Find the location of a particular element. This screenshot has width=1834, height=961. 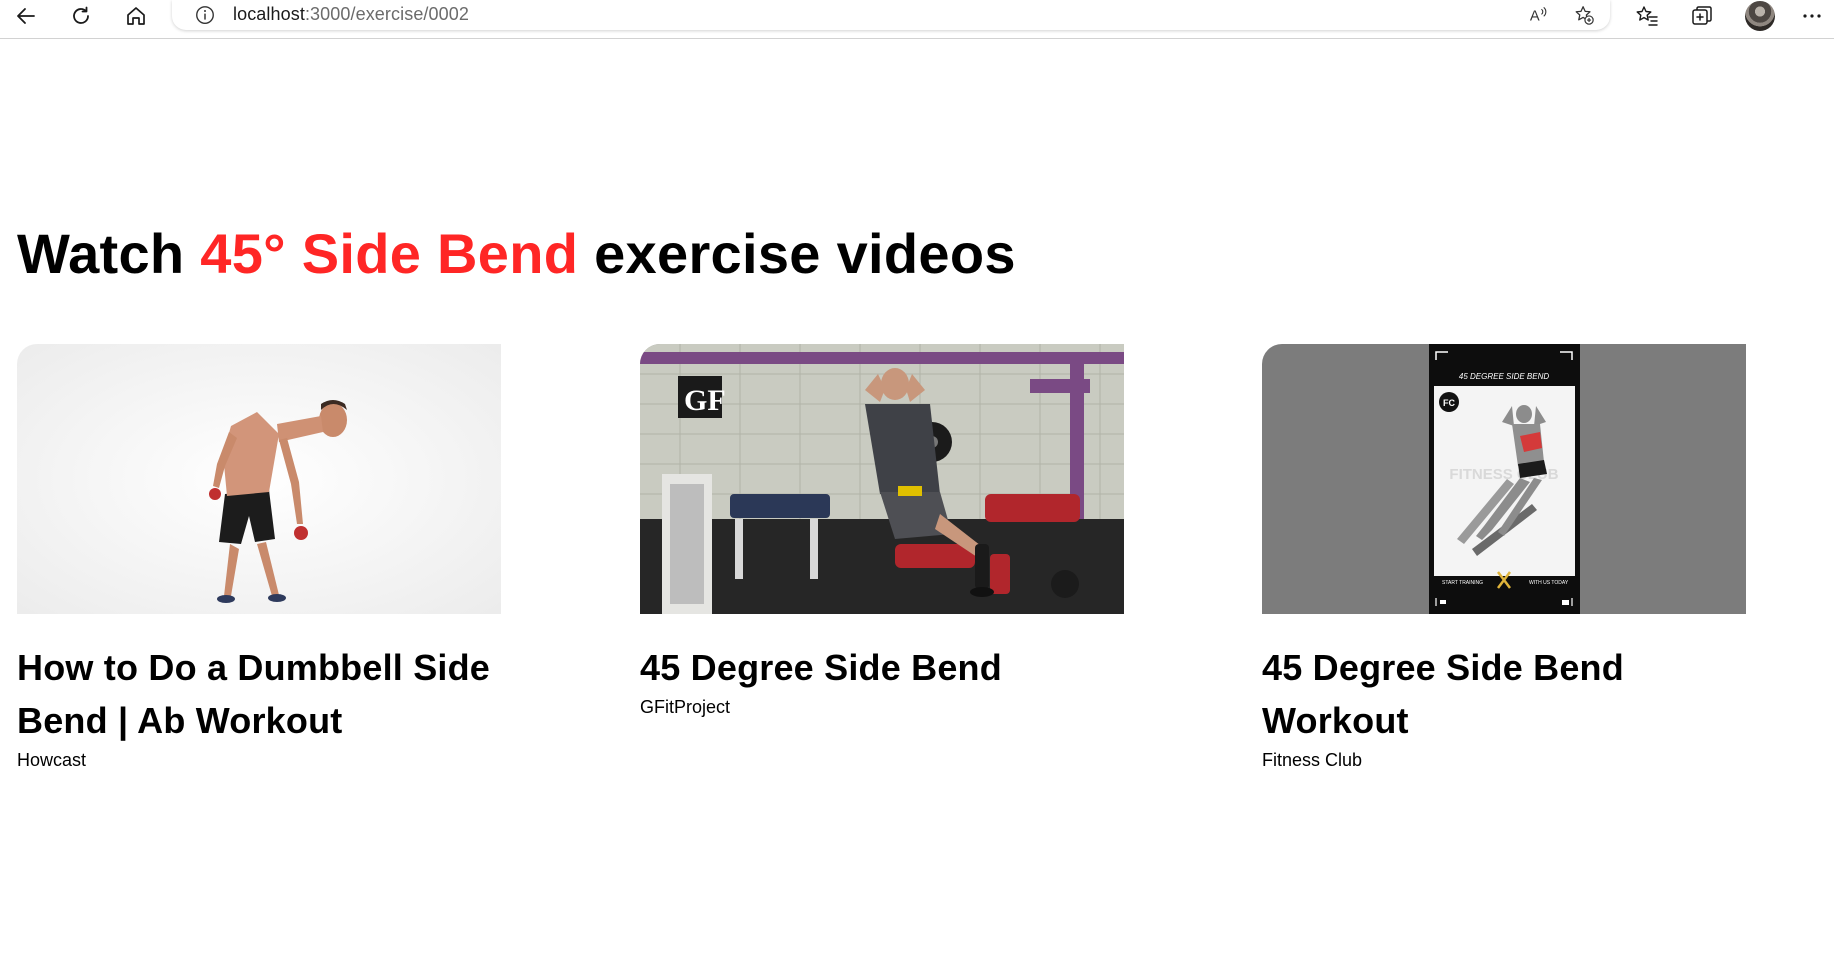

url-path: :3000/exercise/0002 is located at coordinates (386, 14).